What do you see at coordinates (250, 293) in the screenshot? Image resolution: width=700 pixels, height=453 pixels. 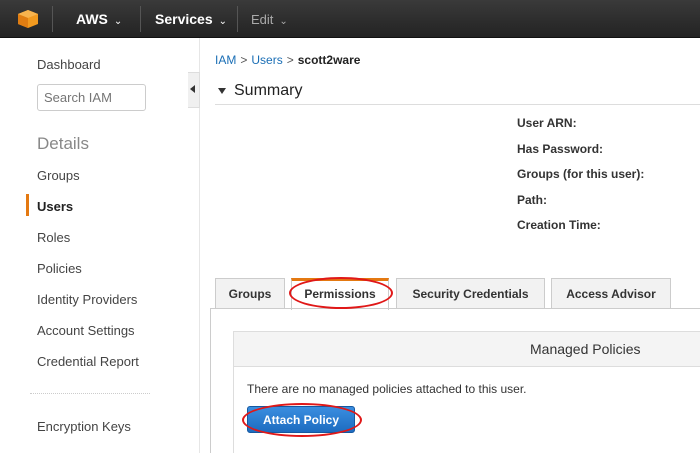 I see `tab-groups: Groups` at bounding box center [250, 293].